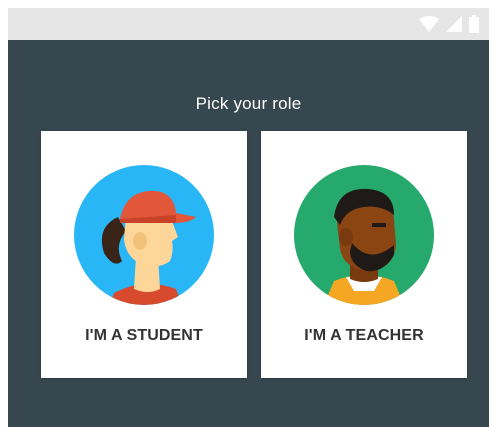 The height and width of the screenshot is (427, 495). What do you see at coordinates (454, 24) in the screenshot?
I see `cell-signal-icon` at bounding box center [454, 24].